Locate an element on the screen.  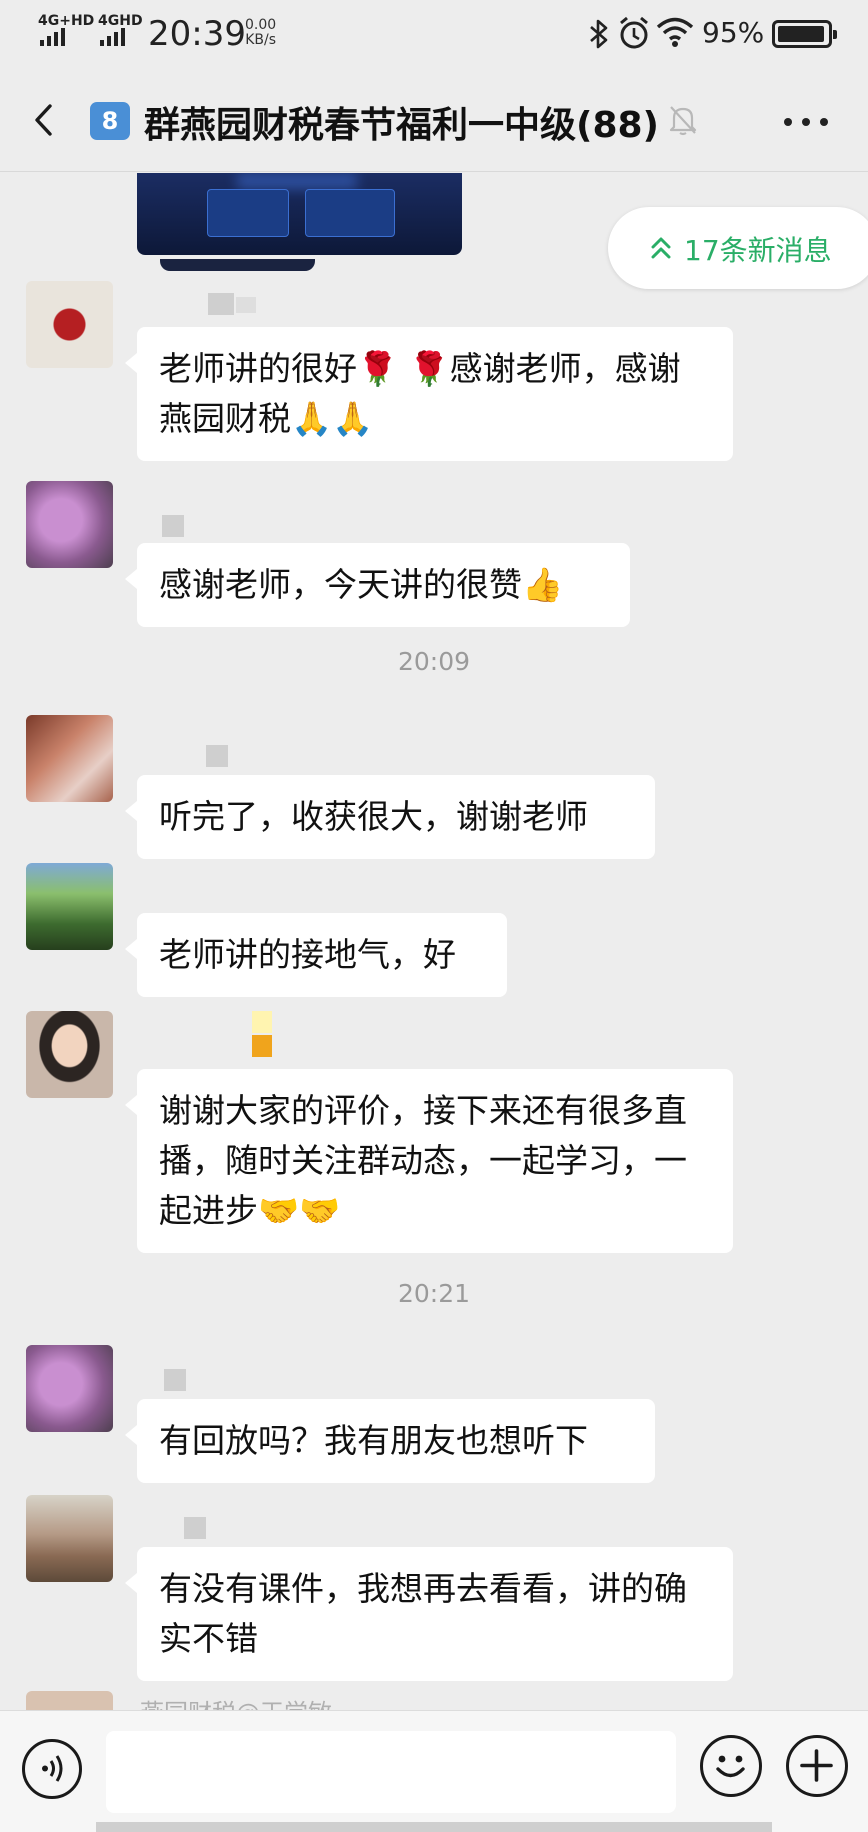
emoji-button is located at coordinates (731, 1766).